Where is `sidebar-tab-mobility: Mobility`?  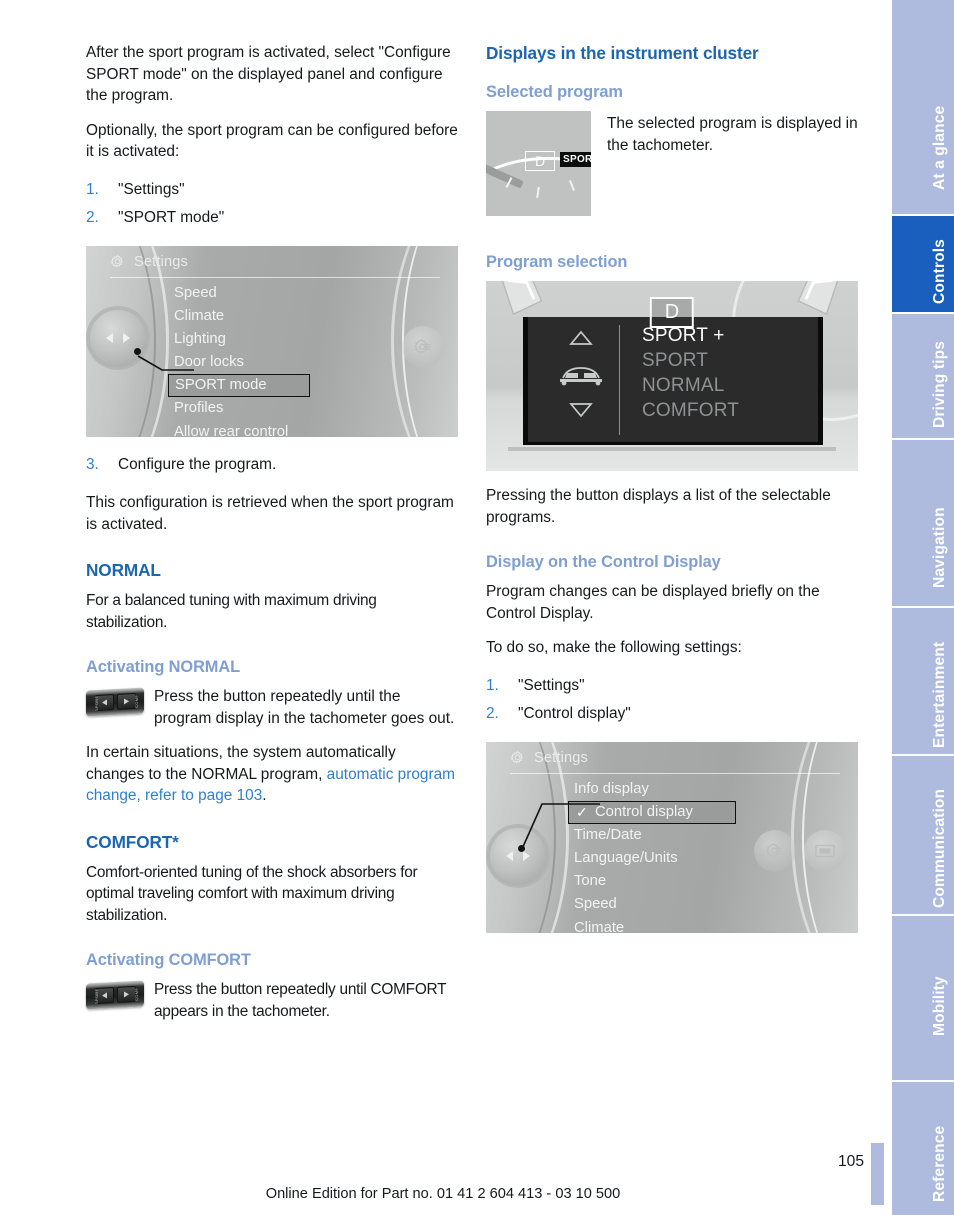
sidebar-tab-mobility: Mobility is located at coordinates (919, 998).